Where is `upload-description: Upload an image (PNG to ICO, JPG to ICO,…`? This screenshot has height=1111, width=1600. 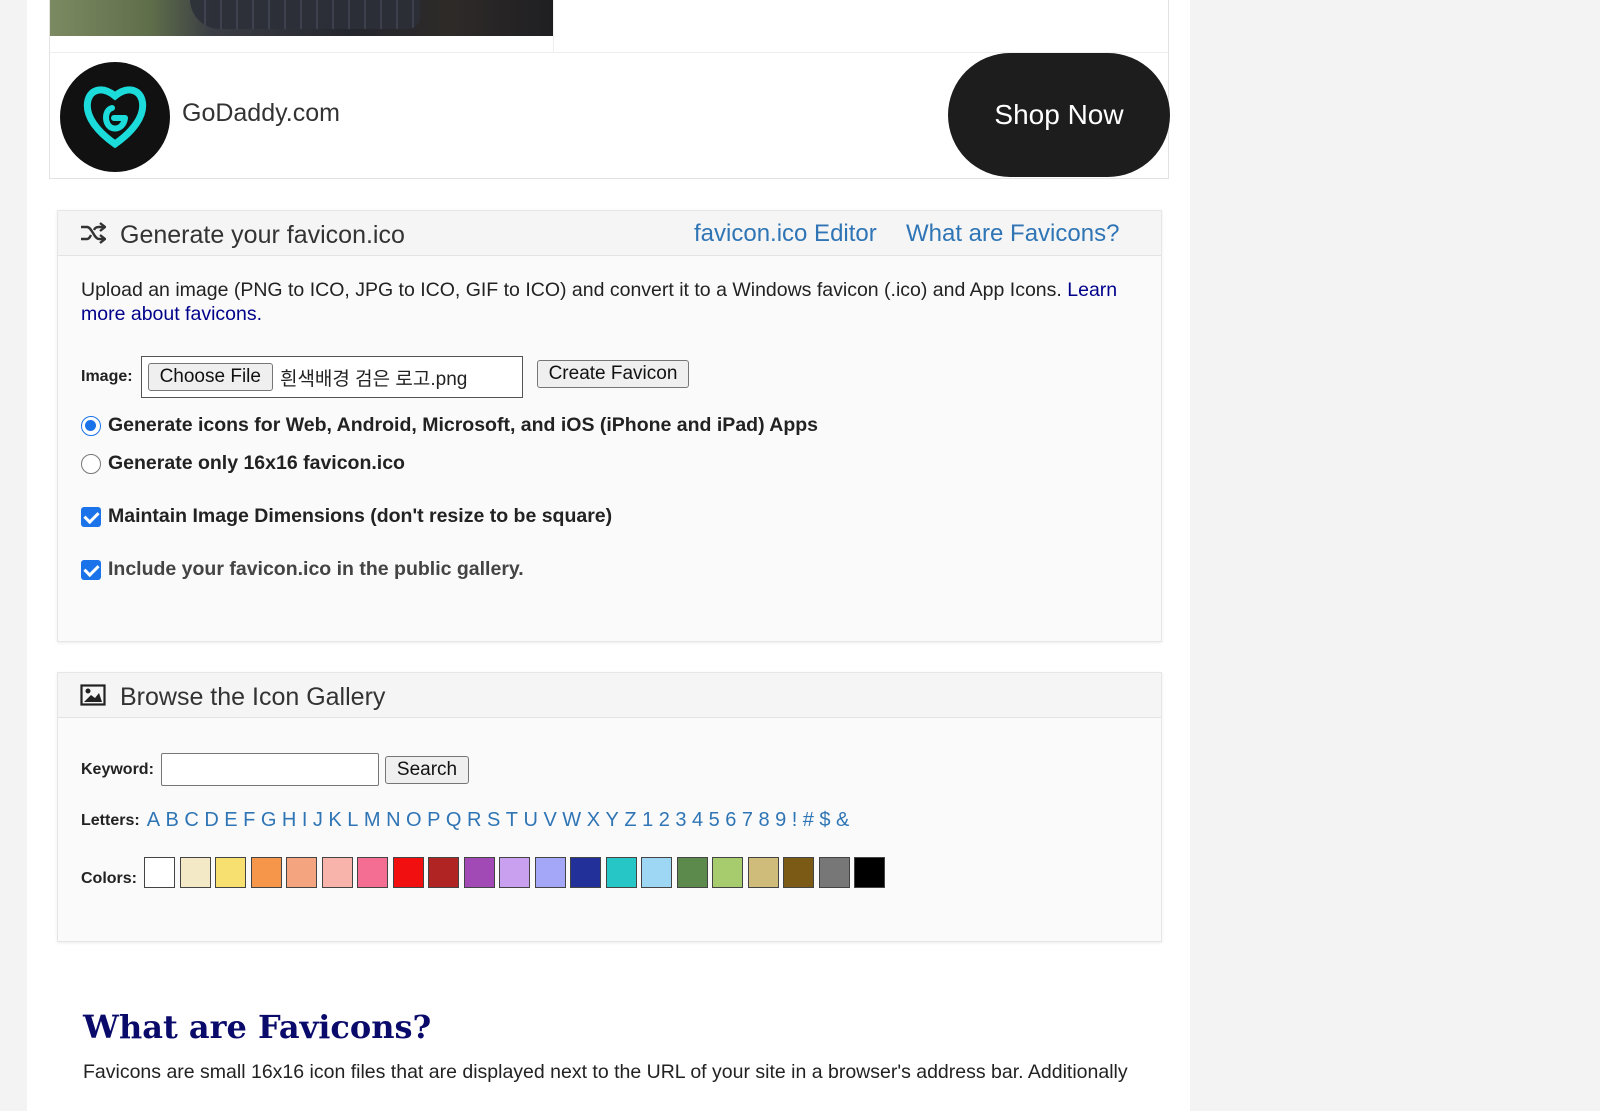 upload-description: Upload an image (PNG to ICO, JPG to ICO,… is located at coordinates (599, 302).